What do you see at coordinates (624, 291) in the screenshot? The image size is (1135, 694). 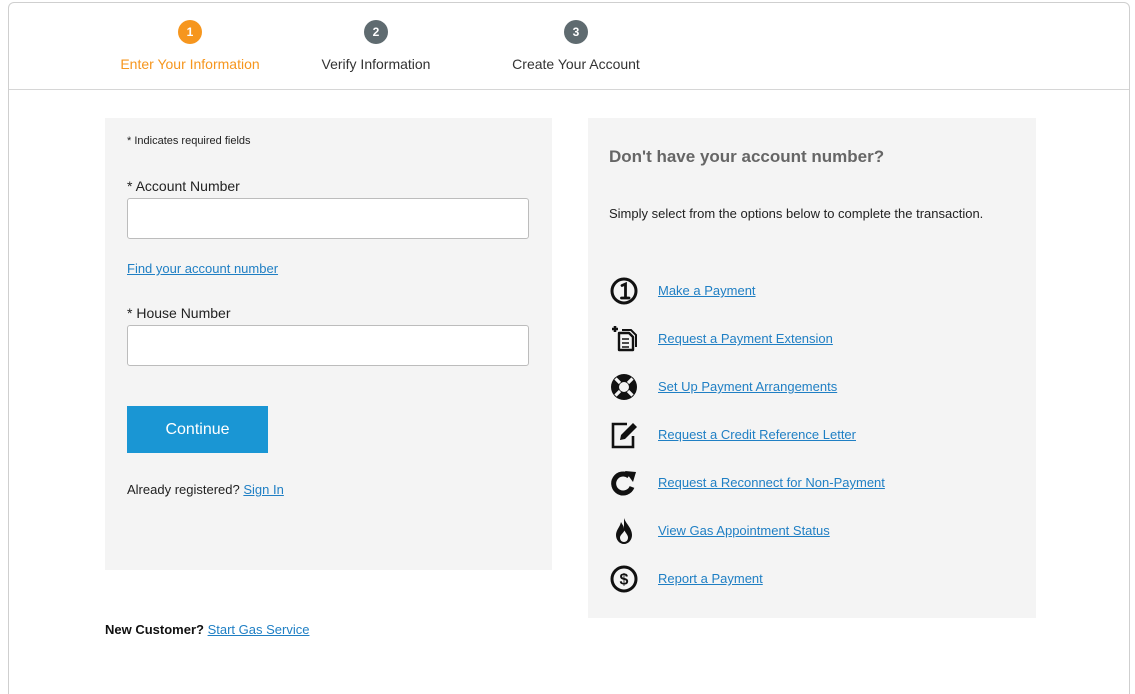 I see `number-one-icon` at bounding box center [624, 291].